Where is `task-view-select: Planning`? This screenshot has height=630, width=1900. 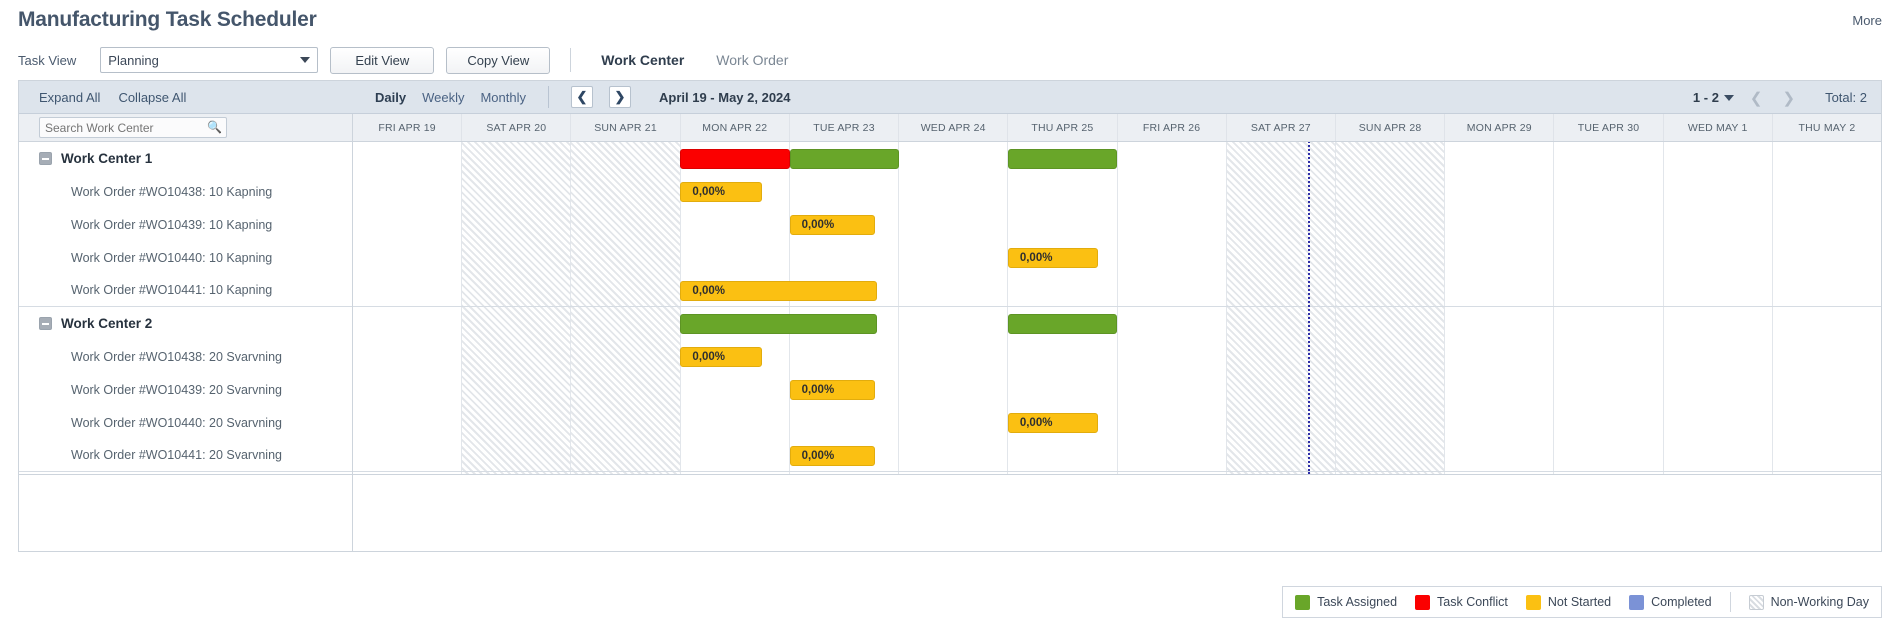
task-view-select: Planning is located at coordinates (209, 60).